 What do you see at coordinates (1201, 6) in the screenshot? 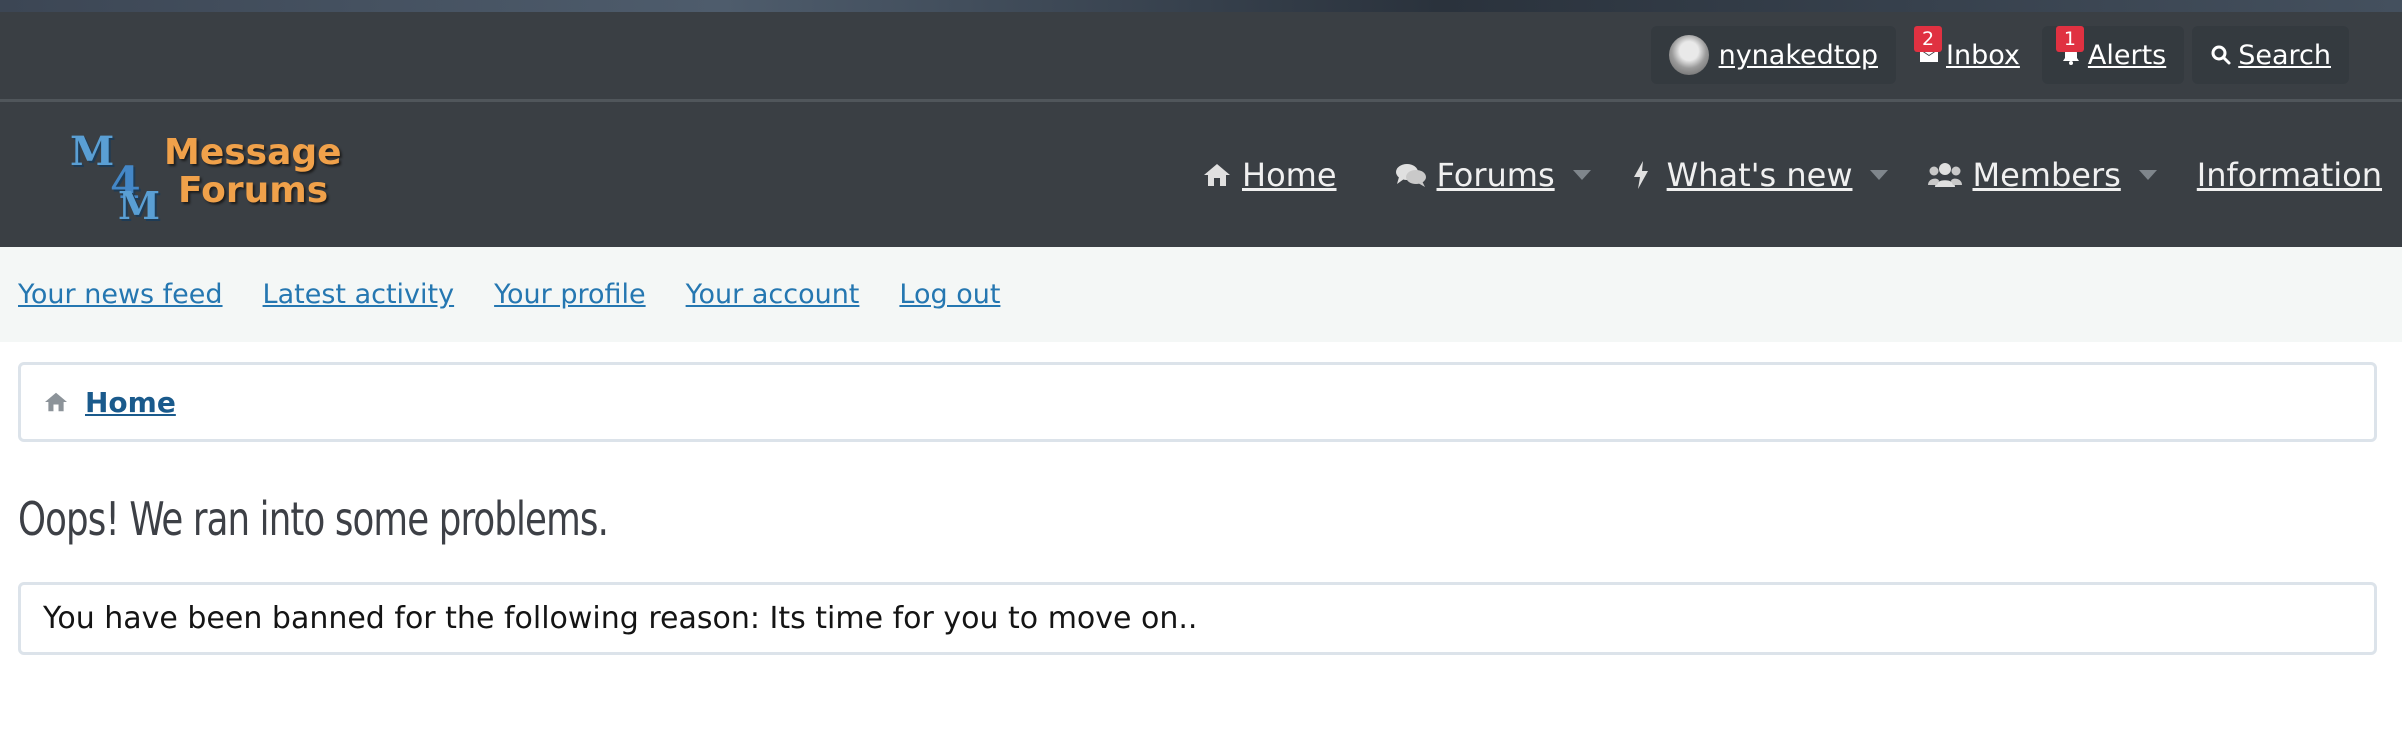
I see `header-background-image` at bounding box center [1201, 6].